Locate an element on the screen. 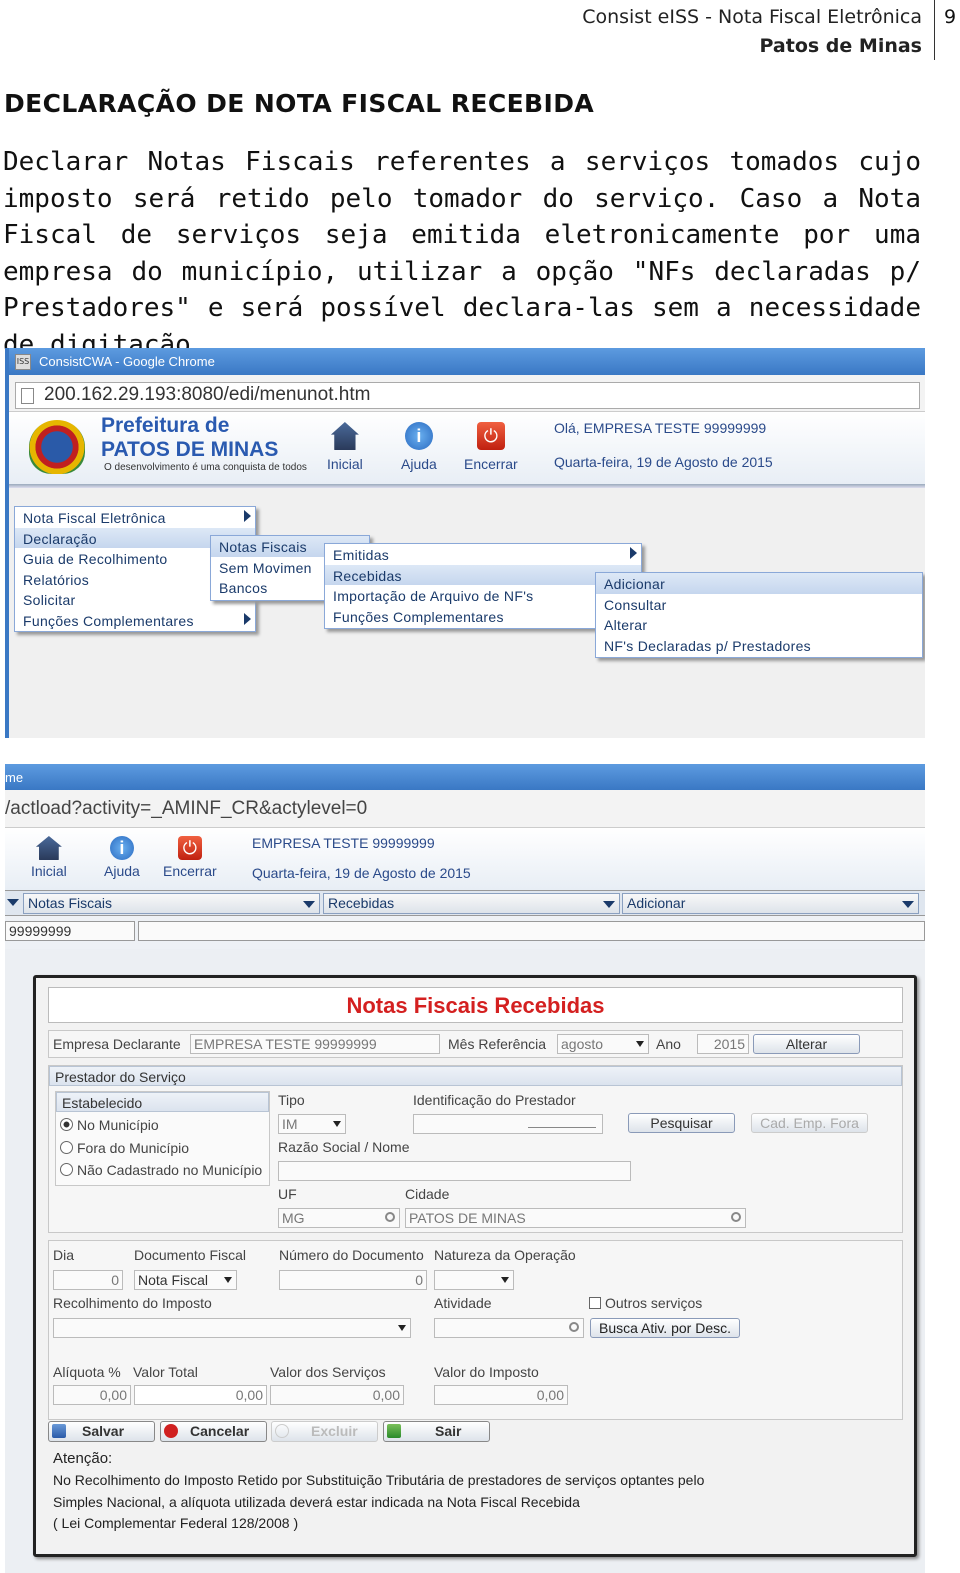  menu-item-nfs-declaradas: NF's Declaradas p/ Prestadores is located at coordinates (759, 645).